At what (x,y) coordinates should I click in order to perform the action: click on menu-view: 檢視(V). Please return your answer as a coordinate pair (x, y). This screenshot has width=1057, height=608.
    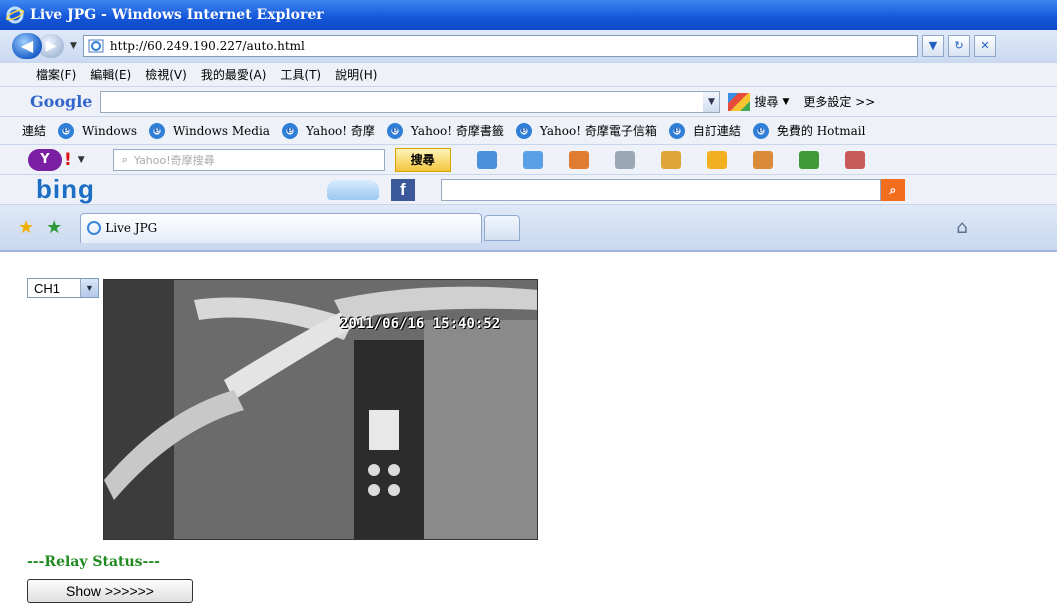
    Looking at the image, I should click on (166, 74).